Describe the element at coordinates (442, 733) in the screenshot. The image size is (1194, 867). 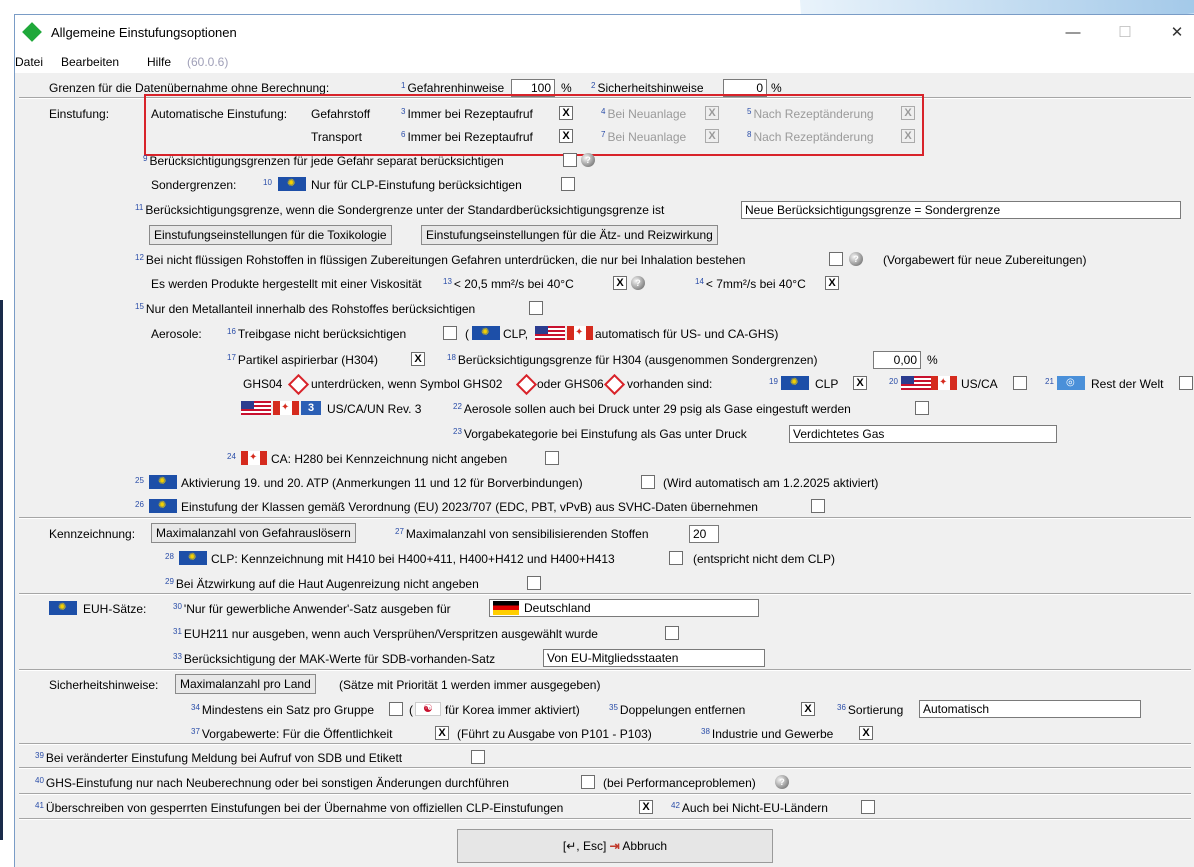
I see `oeffentlichkeit-checkbox: X` at that location.